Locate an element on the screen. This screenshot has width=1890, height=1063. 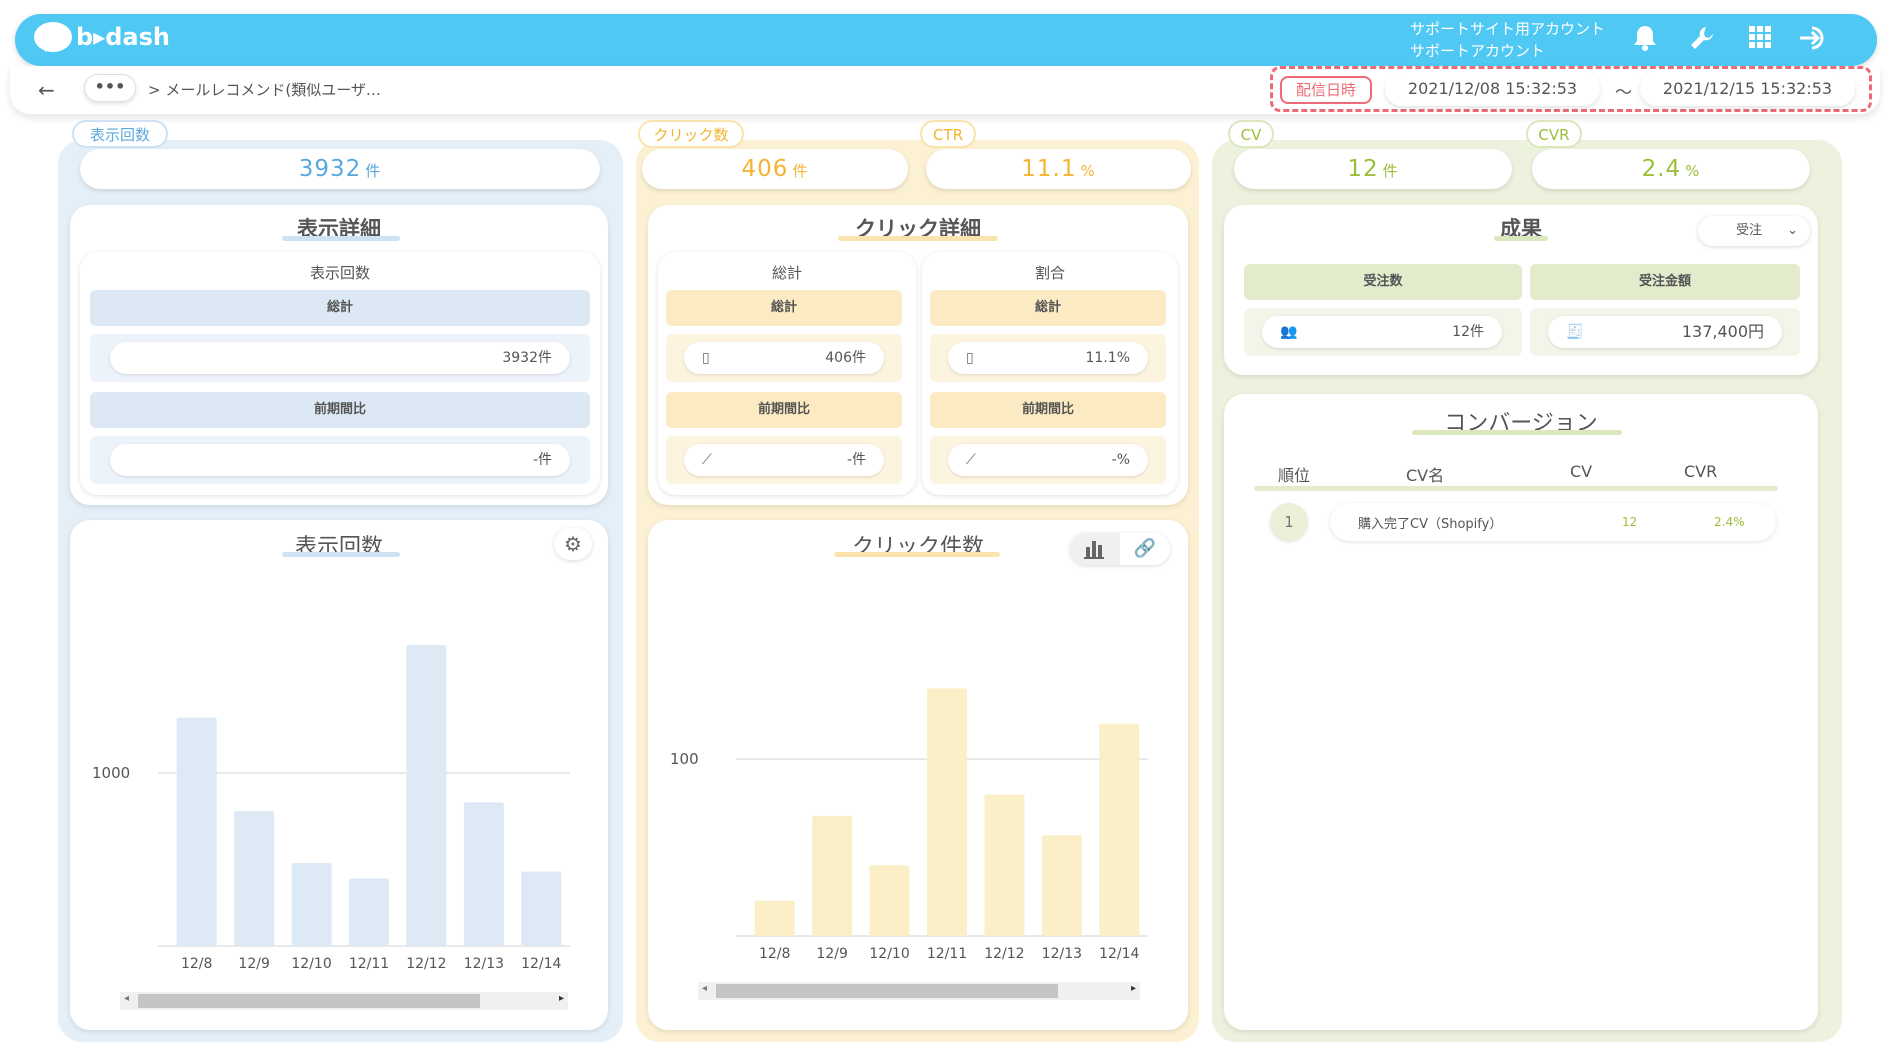
bar-12/11 is located at coordinates (369, 912).